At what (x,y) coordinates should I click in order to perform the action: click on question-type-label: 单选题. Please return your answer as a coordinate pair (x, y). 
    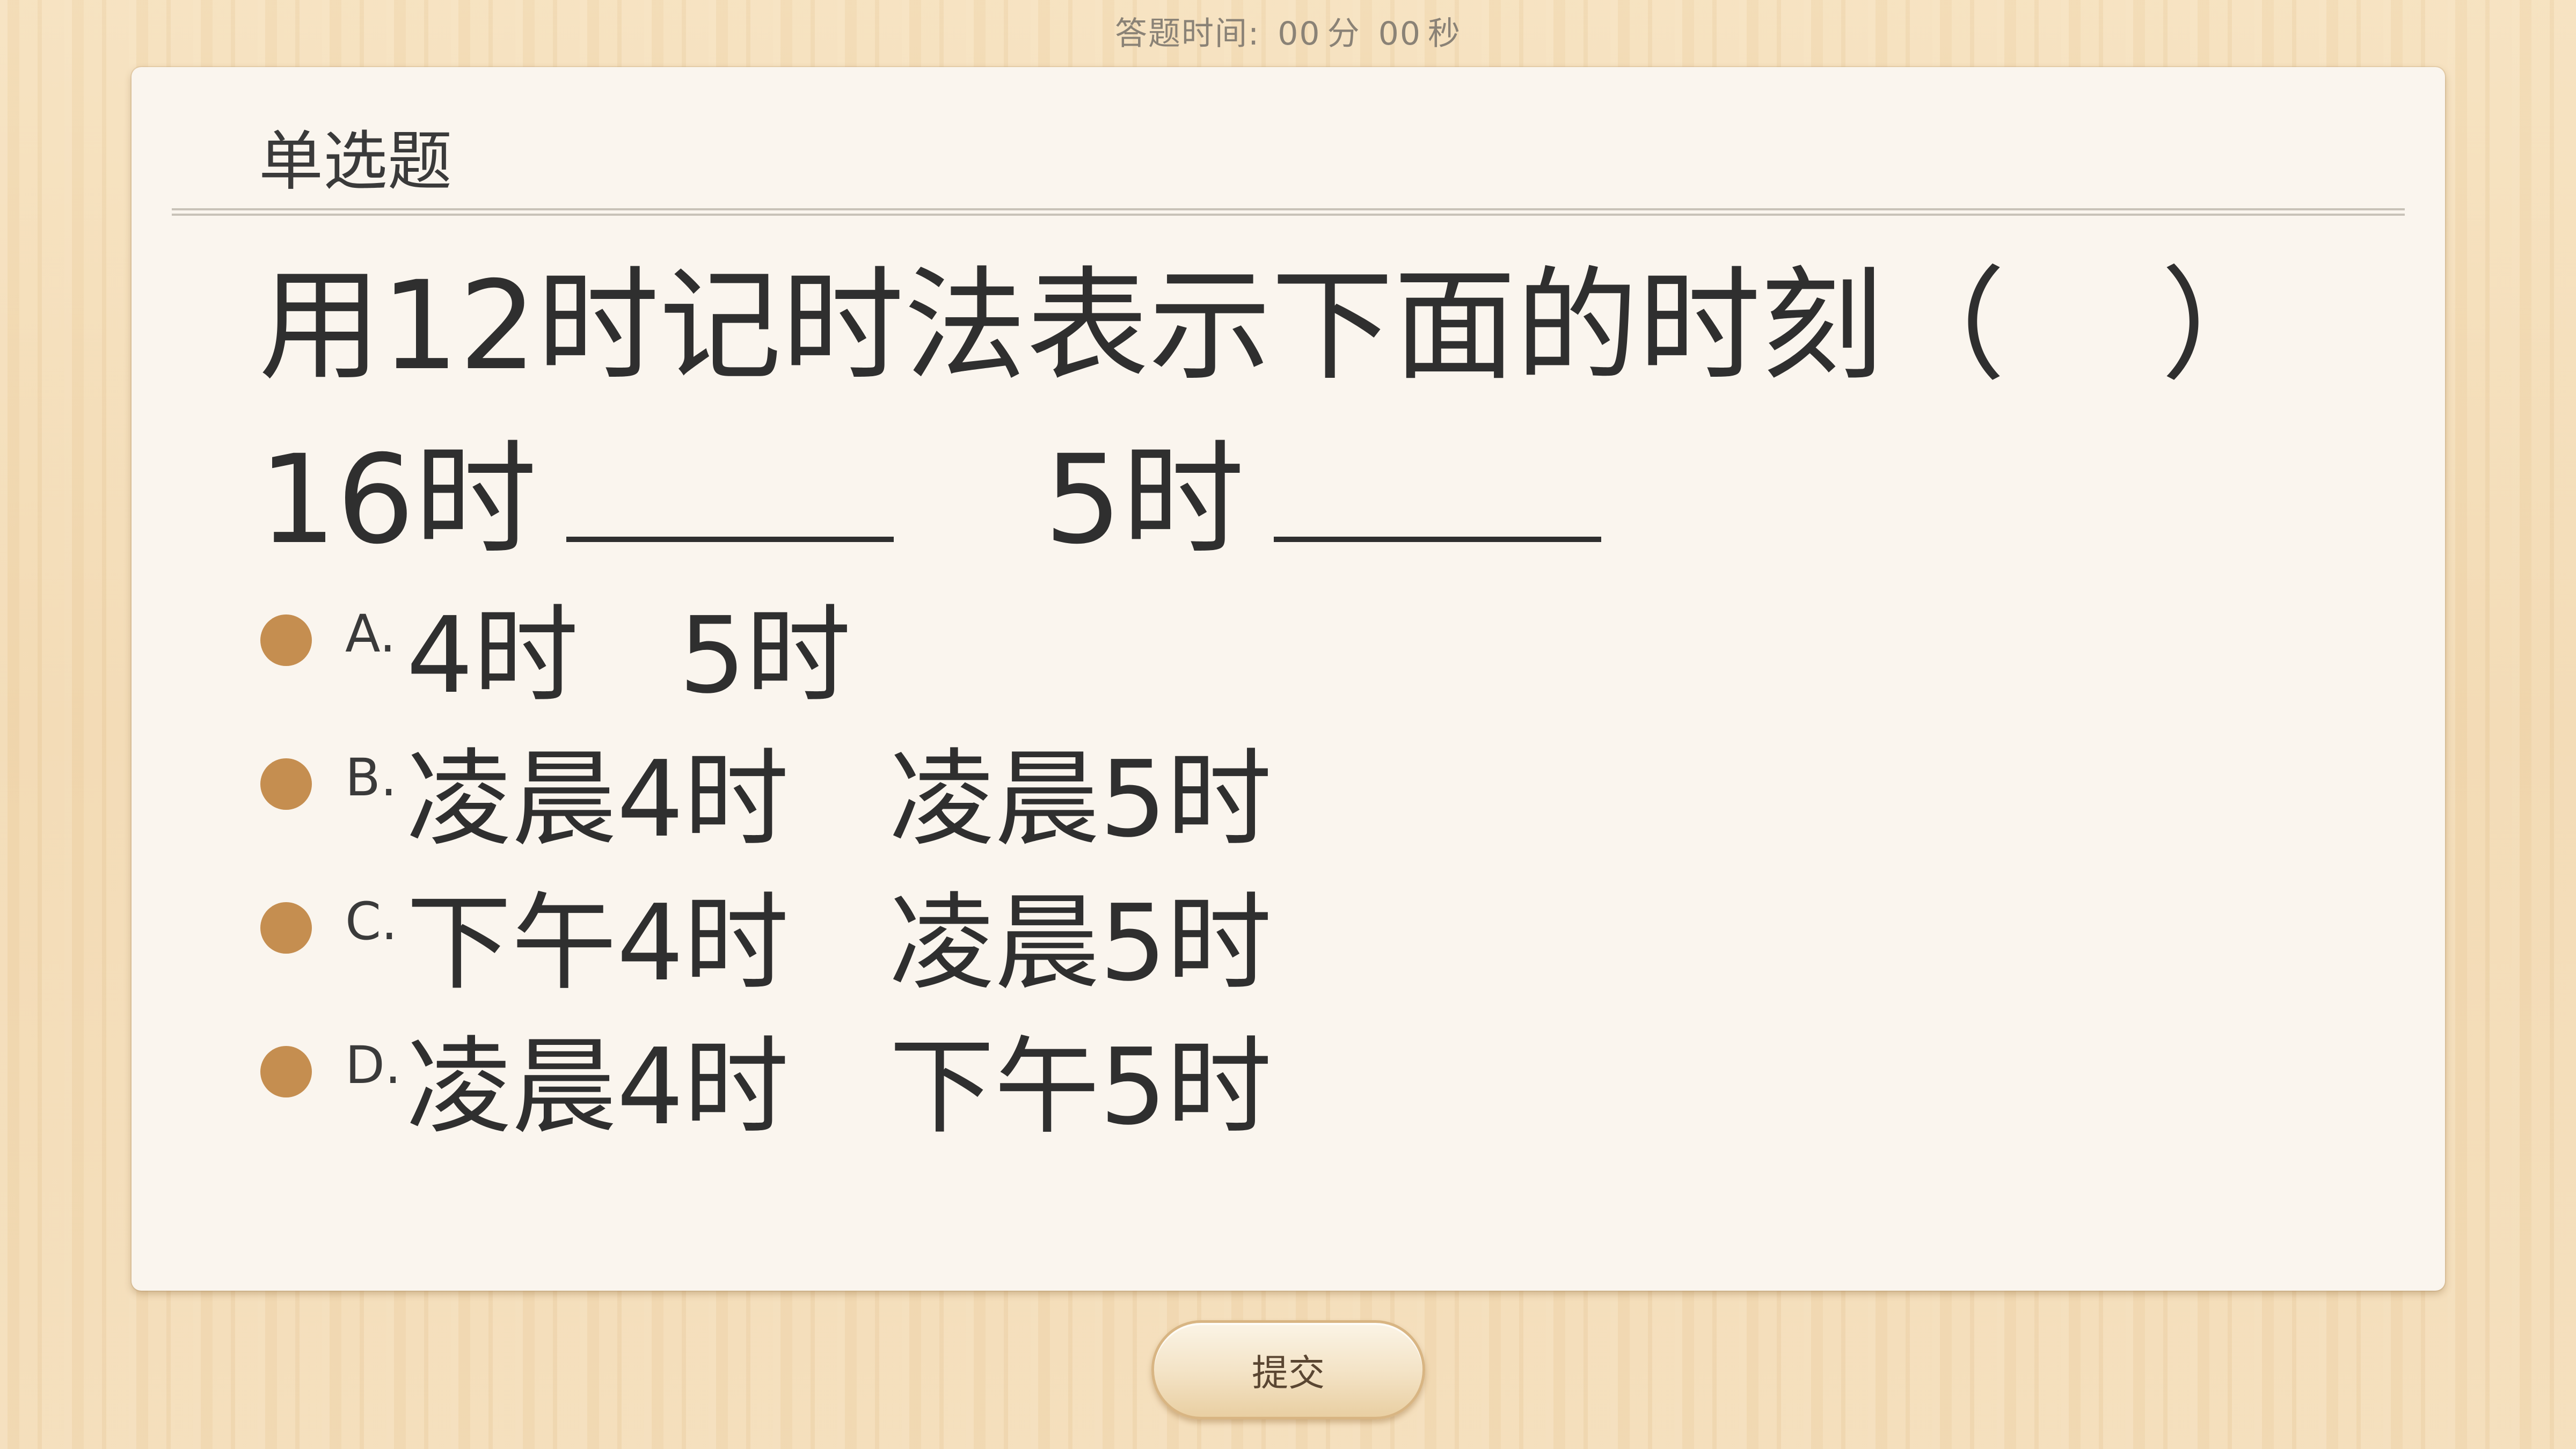
    Looking at the image, I should click on (355, 162).